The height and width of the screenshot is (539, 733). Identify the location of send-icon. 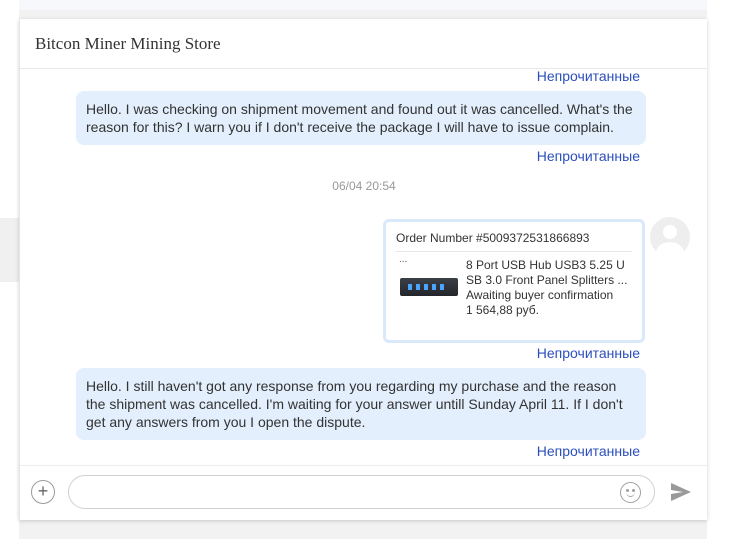
(681, 492).